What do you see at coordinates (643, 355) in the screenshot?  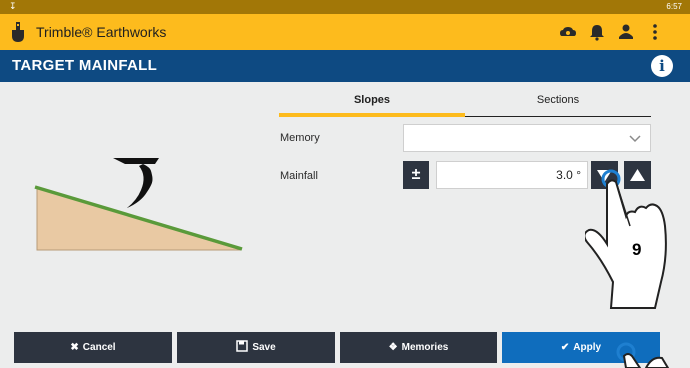 I see `tap-hand-icon-apply` at bounding box center [643, 355].